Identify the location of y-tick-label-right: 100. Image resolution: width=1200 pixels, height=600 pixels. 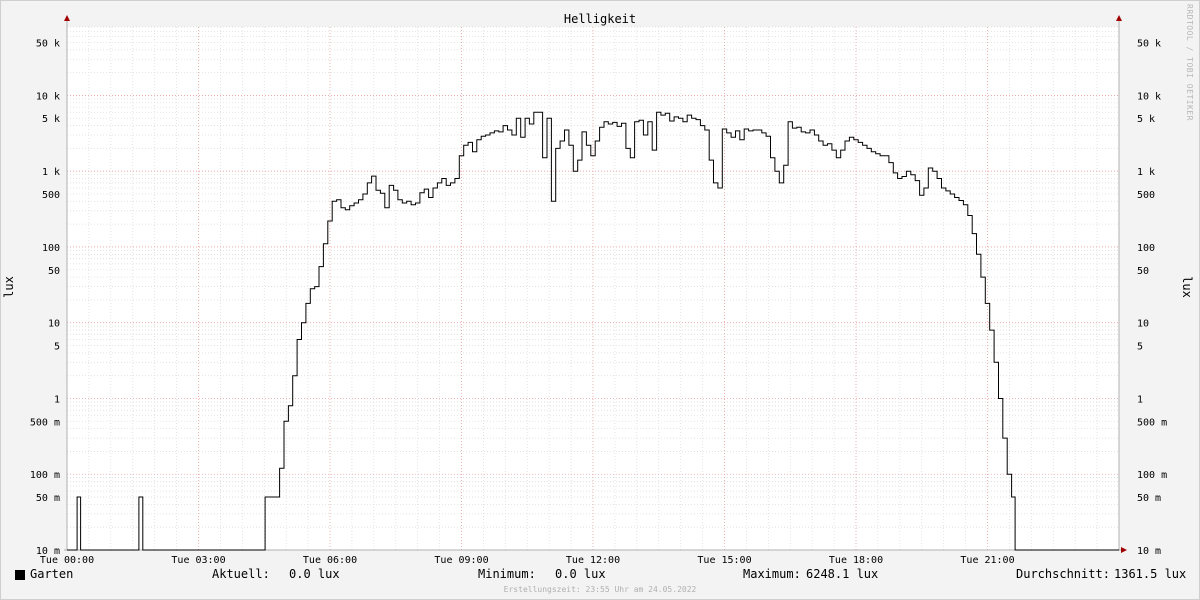
(1146, 248).